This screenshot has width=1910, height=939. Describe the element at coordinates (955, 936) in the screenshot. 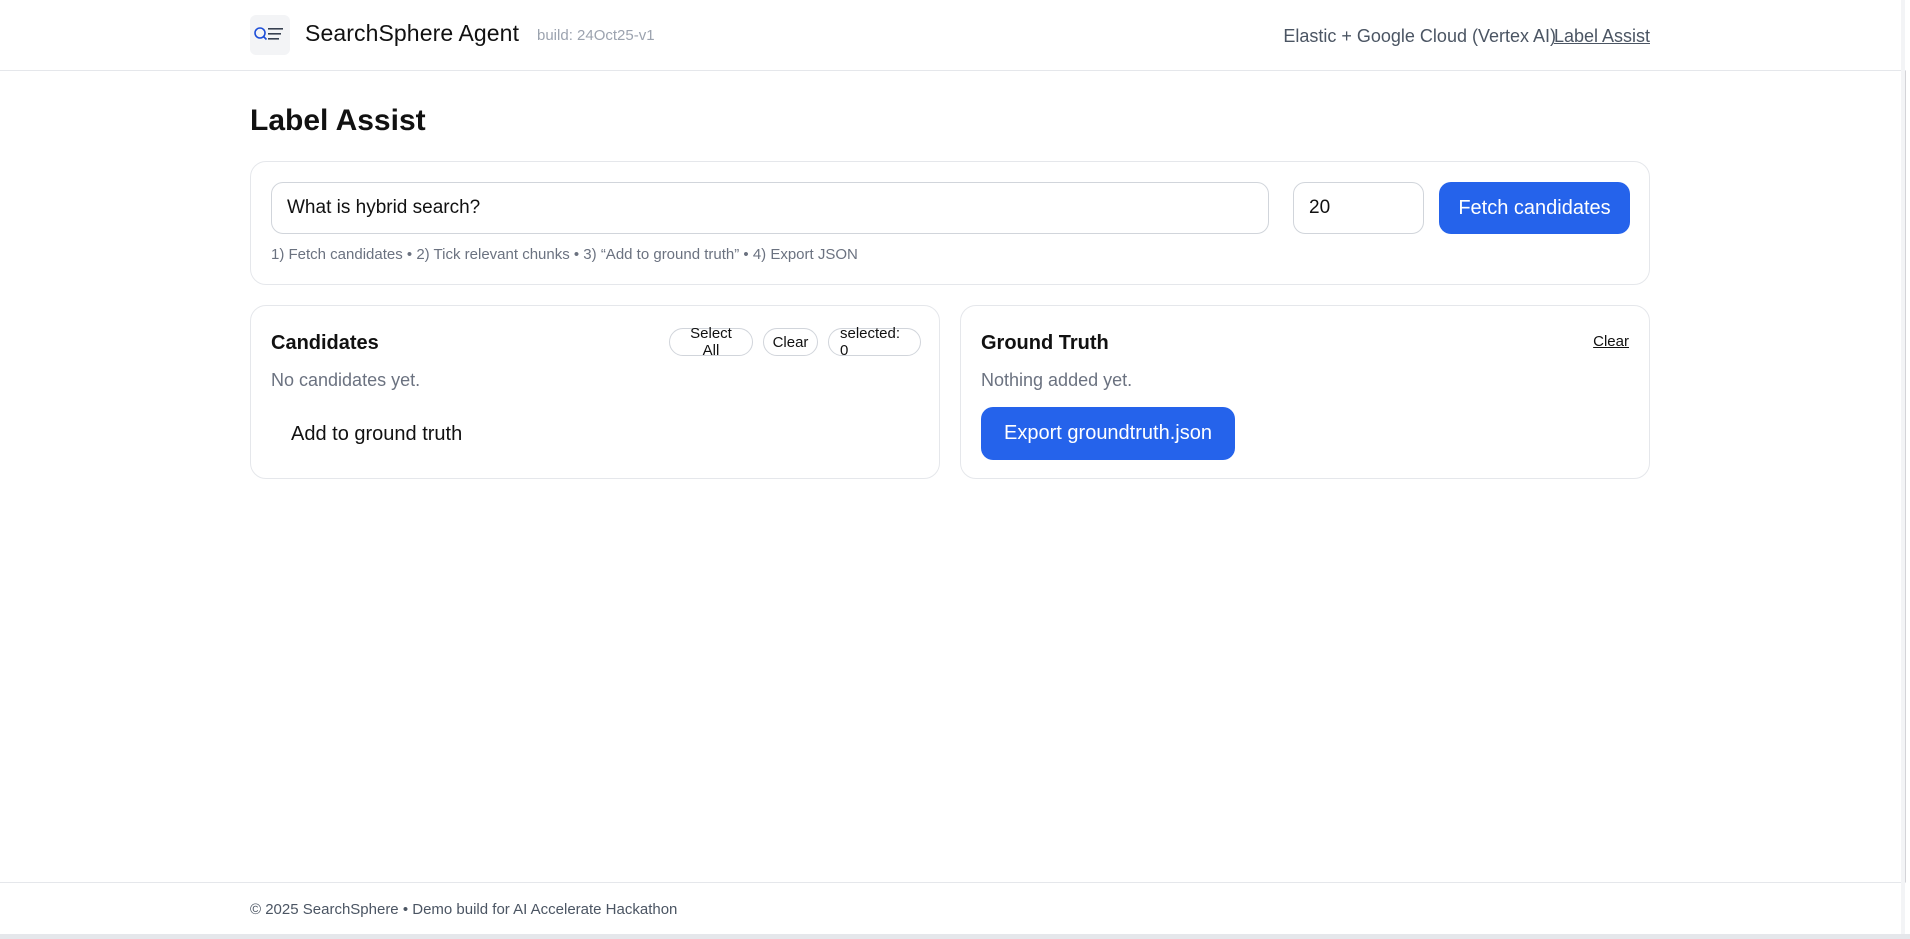

I see `window-bottom-edge` at that location.